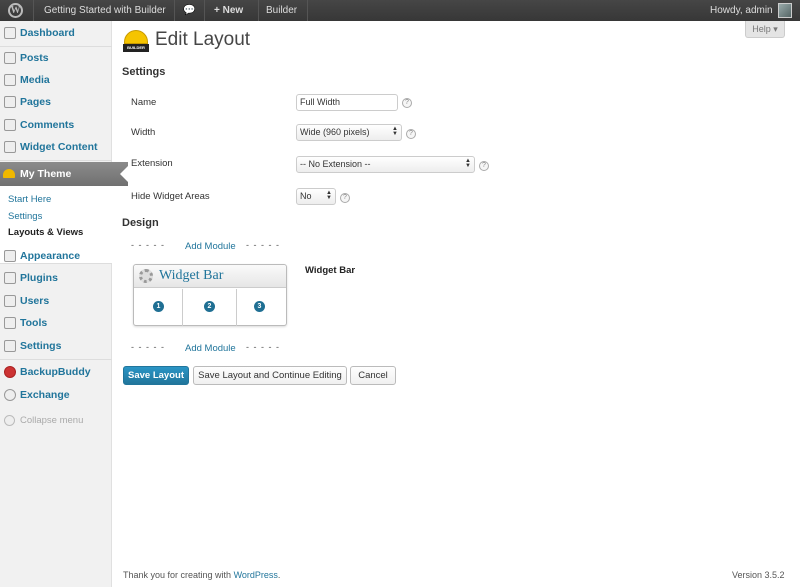 The image size is (800, 587). What do you see at coordinates (10, 346) in the screenshot?
I see `settings-icon` at bounding box center [10, 346].